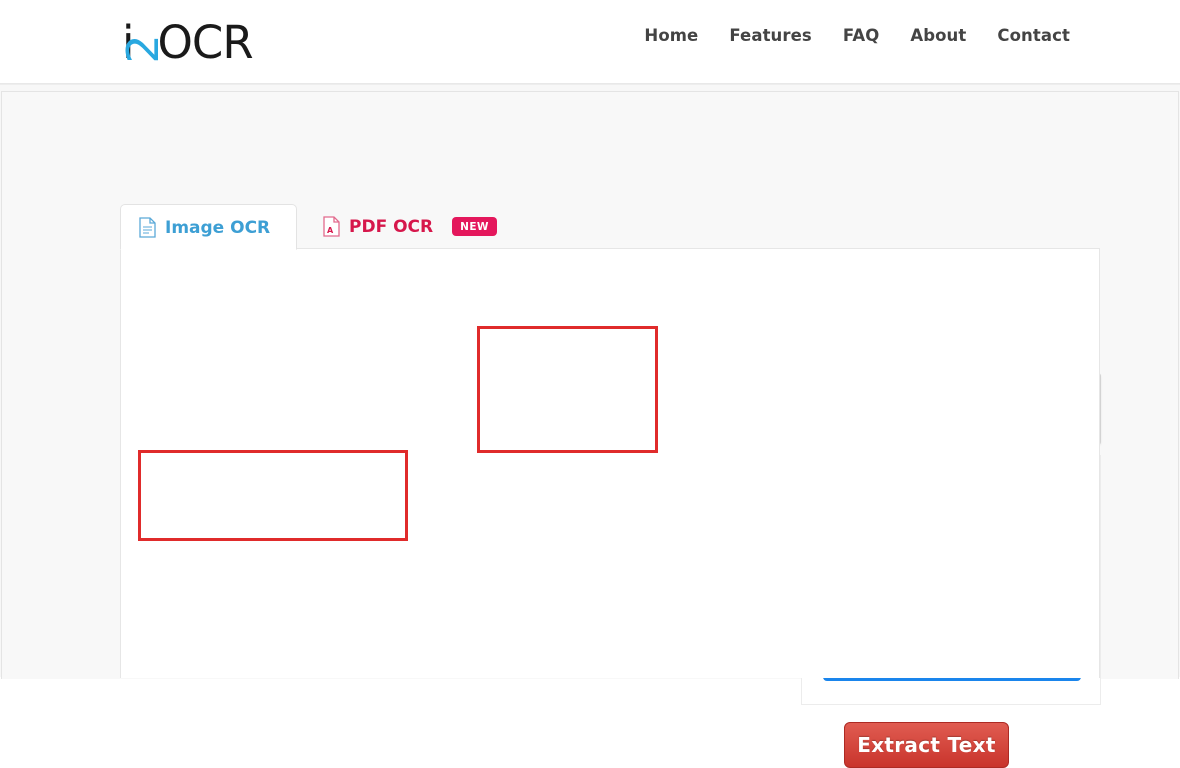  Describe the element at coordinates (474, 226) in the screenshot. I see `new-badge: NEW` at that location.